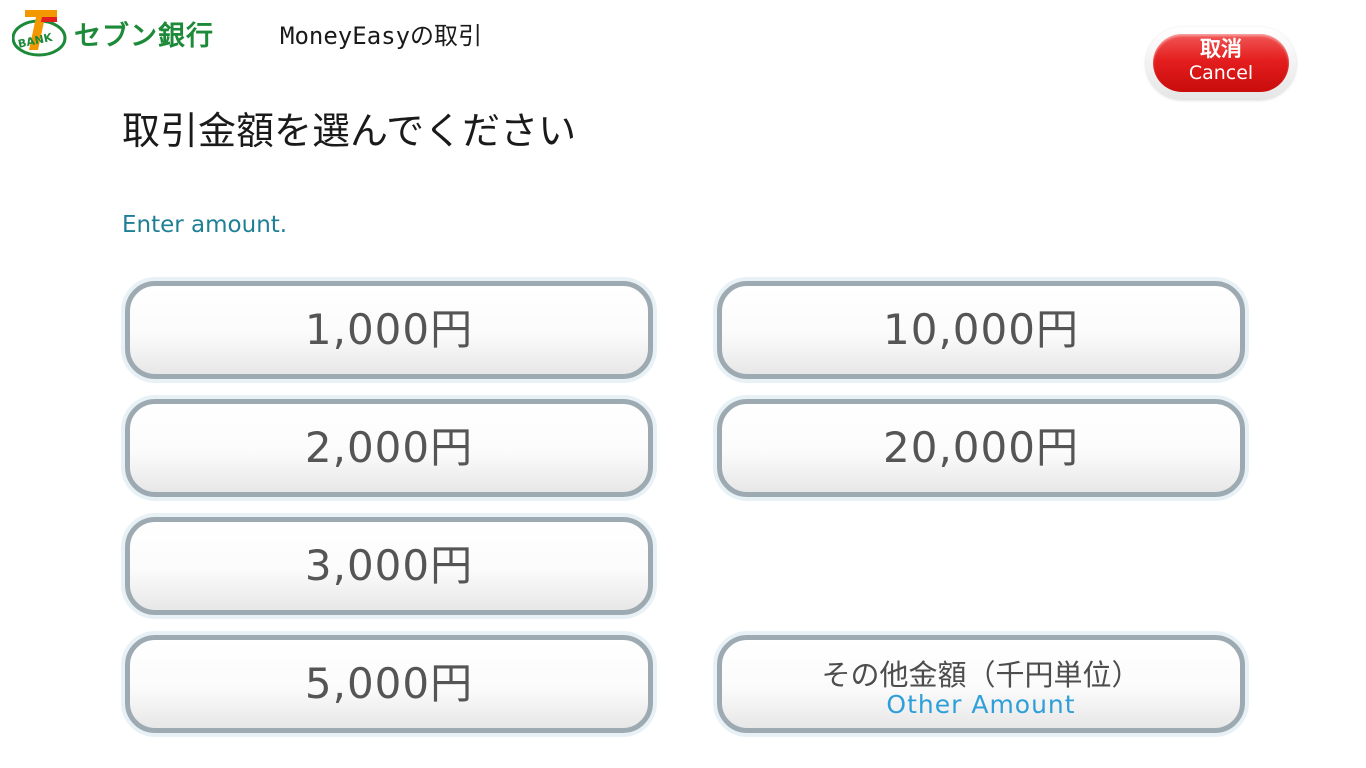 Image resolution: width=1366 pixels, height=768 pixels. I want to click on seven-bank-logo: BANK セブン銀行, so click(113, 32).